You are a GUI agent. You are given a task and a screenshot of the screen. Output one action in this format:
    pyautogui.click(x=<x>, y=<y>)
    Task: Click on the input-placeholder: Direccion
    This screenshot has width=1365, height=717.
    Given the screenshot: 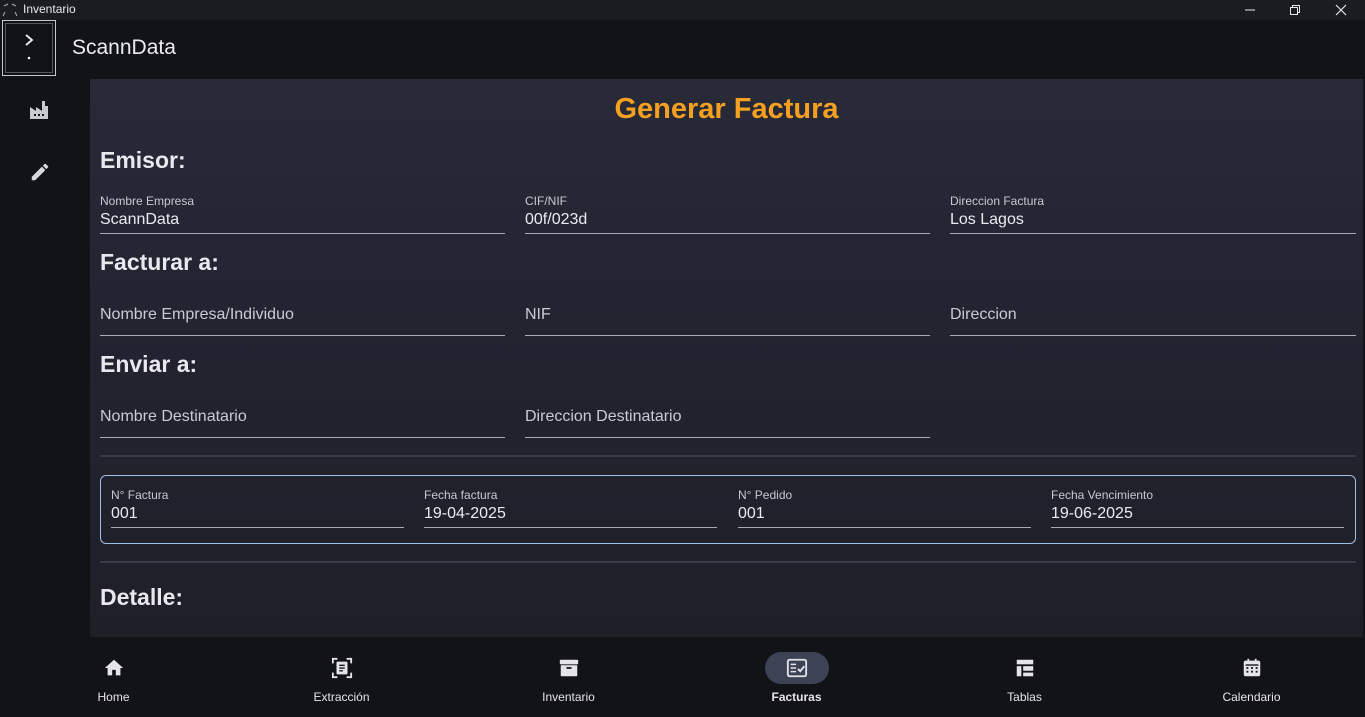 What is the action you would take?
    pyautogui.click(x=983, y=314)
    